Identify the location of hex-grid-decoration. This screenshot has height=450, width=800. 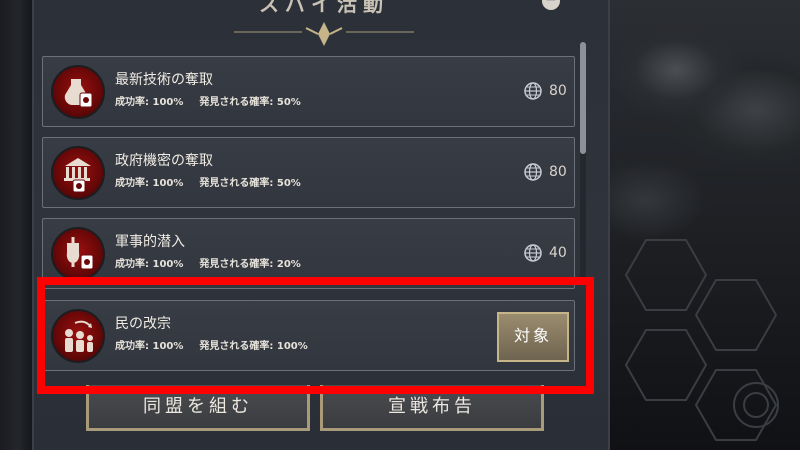
(701, 340).